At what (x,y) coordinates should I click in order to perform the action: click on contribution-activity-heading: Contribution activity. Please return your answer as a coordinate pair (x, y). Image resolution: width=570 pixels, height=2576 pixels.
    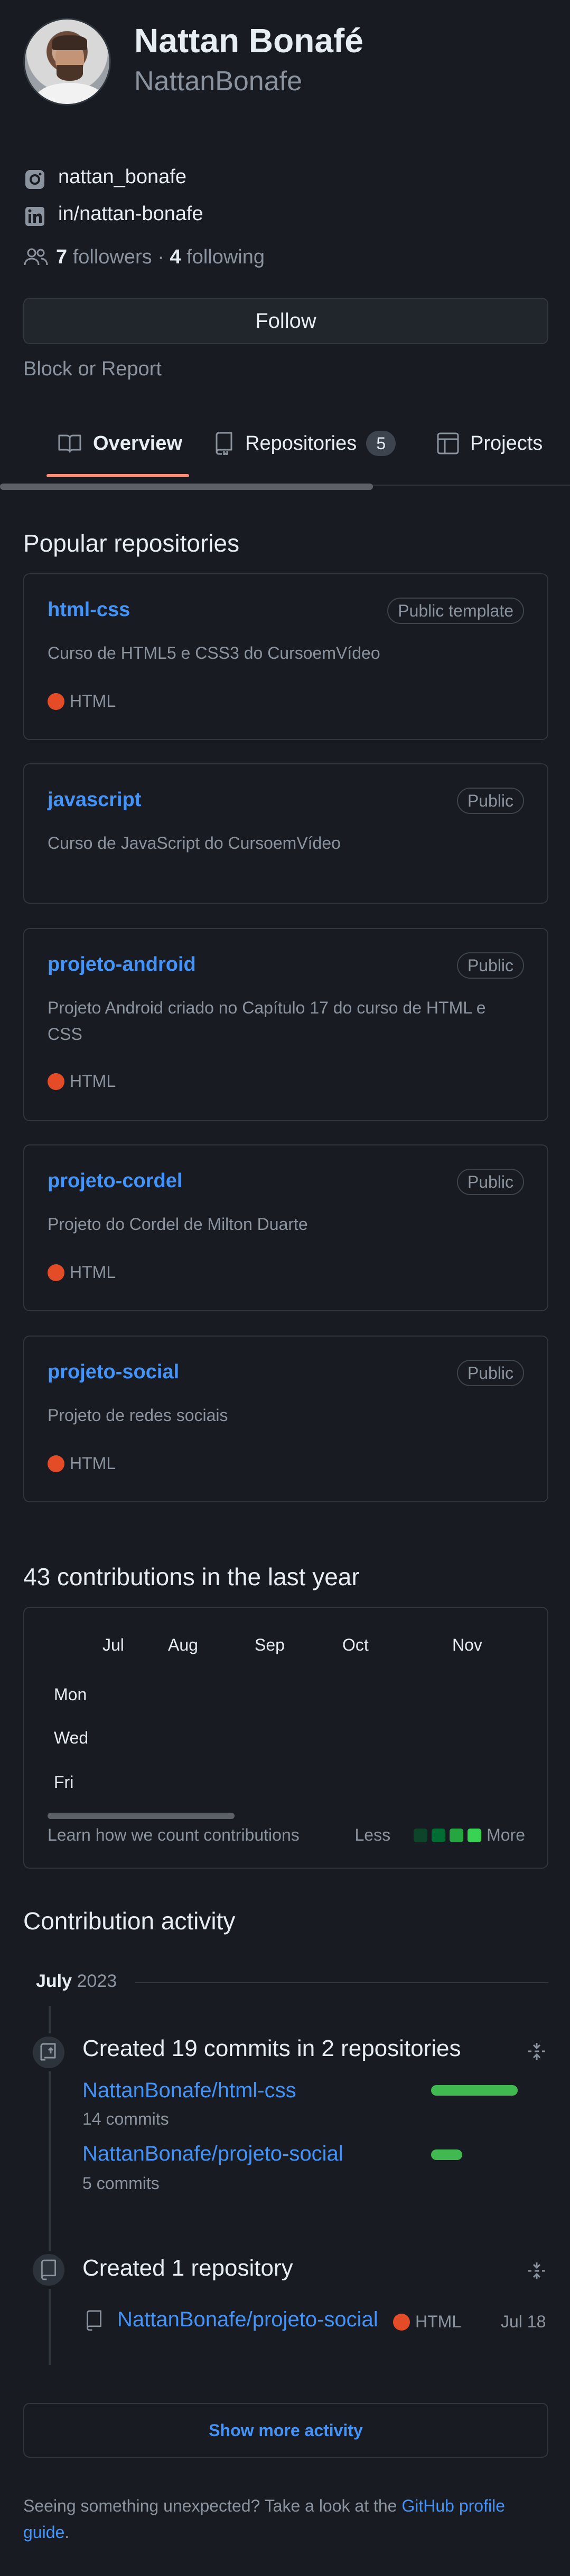
    Looking at the image, I should click on (129, 1921).